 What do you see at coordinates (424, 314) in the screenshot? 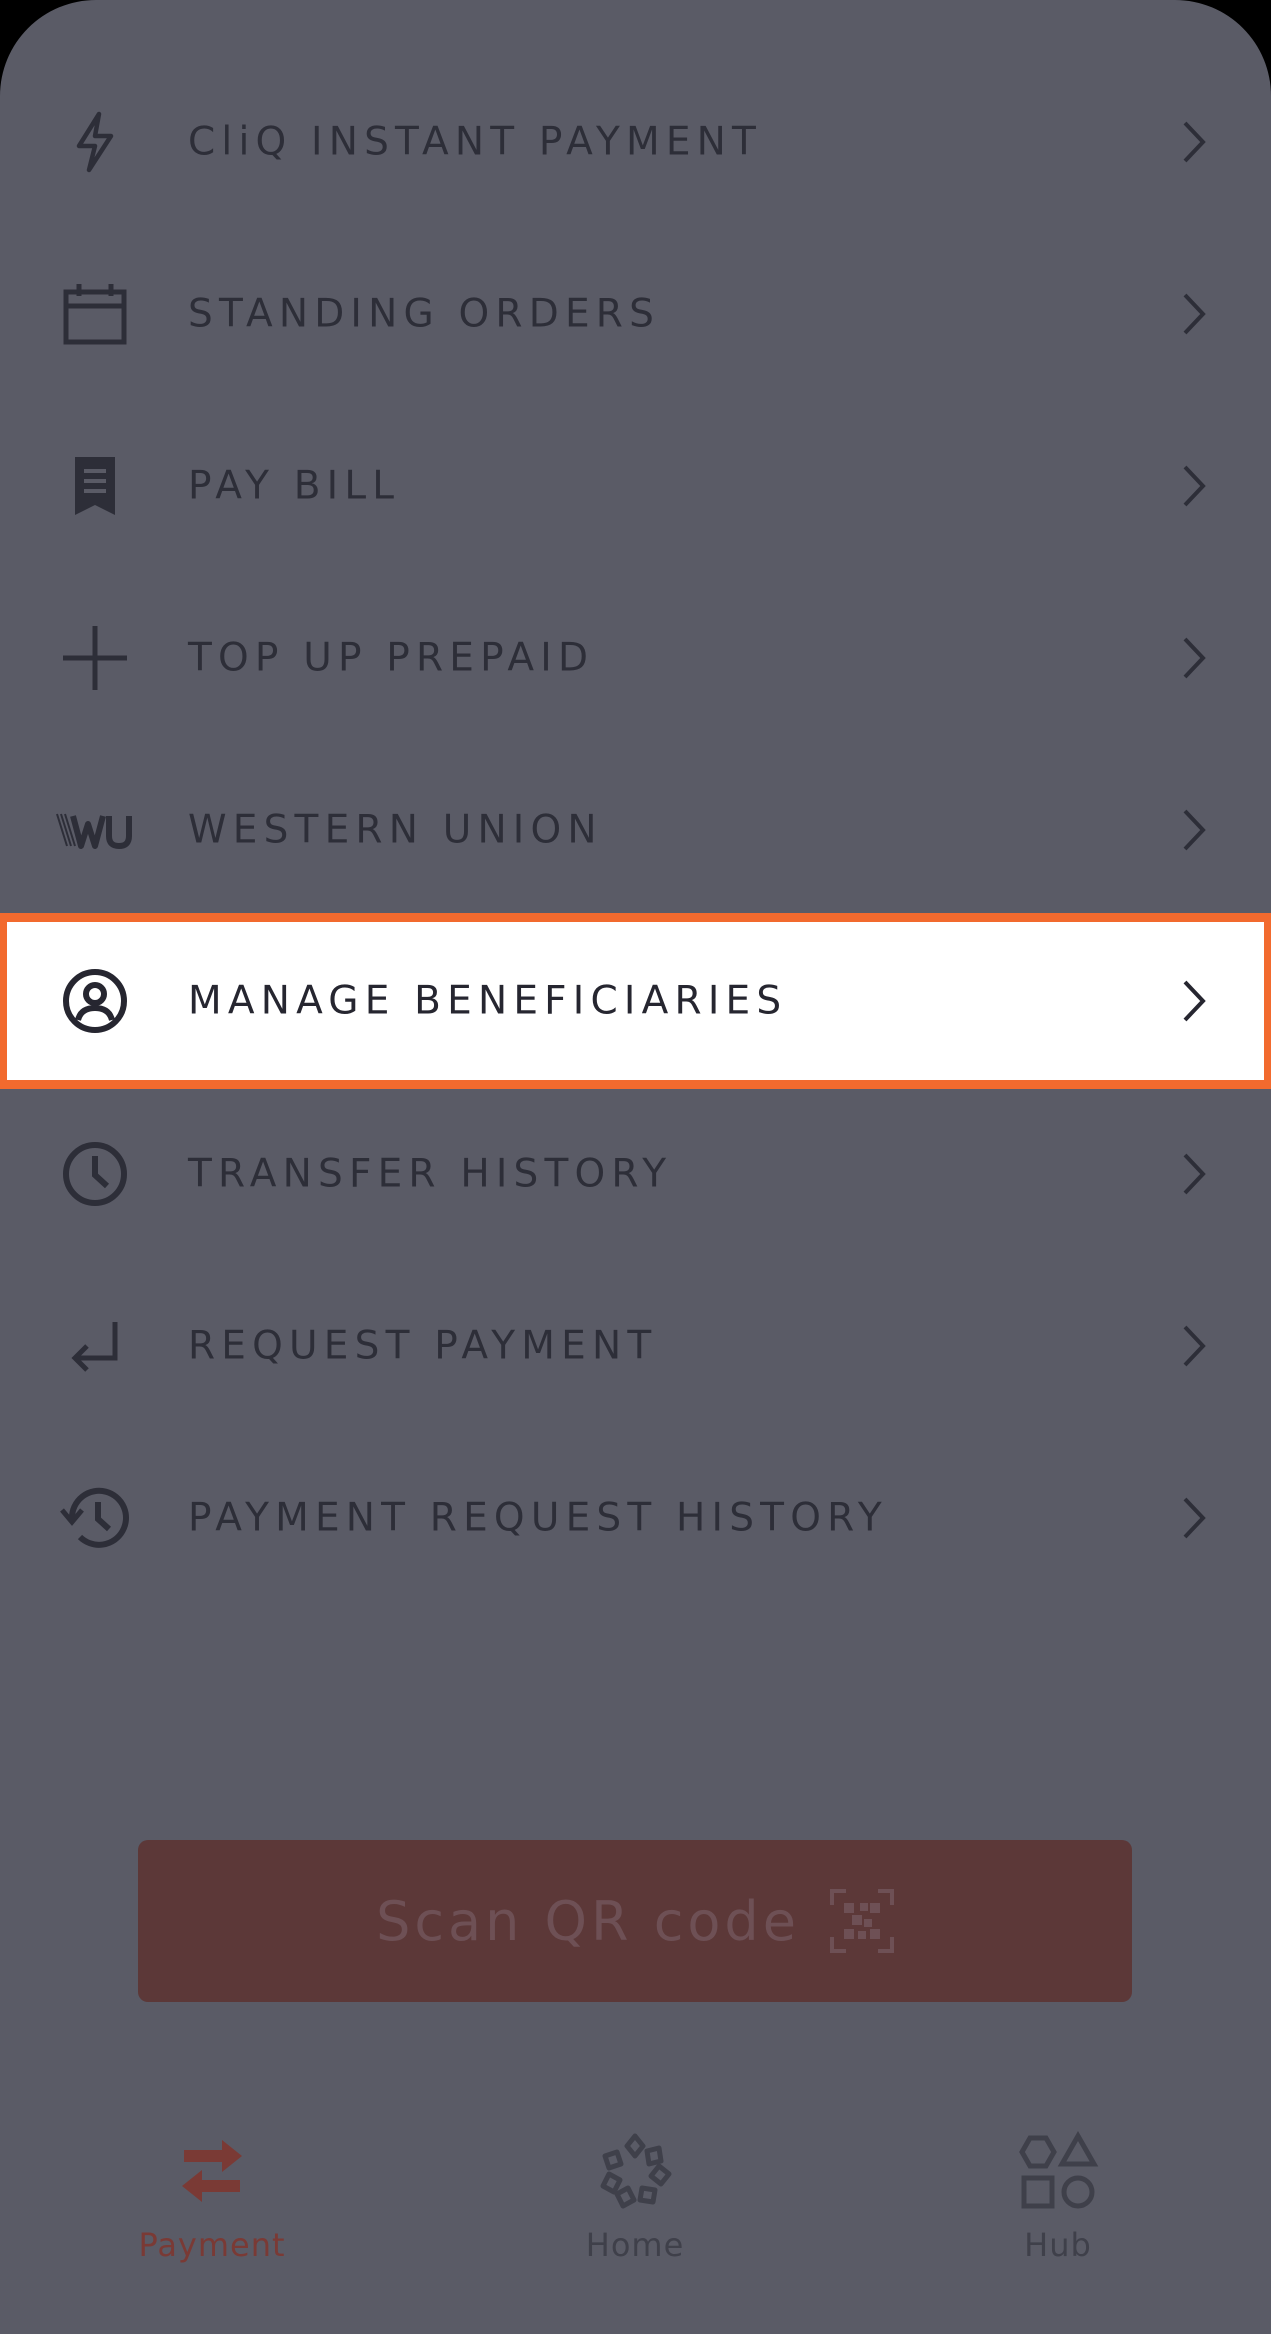
I see `menu-item-label: STANDING ORDERS` at bounding box center [424, 314].